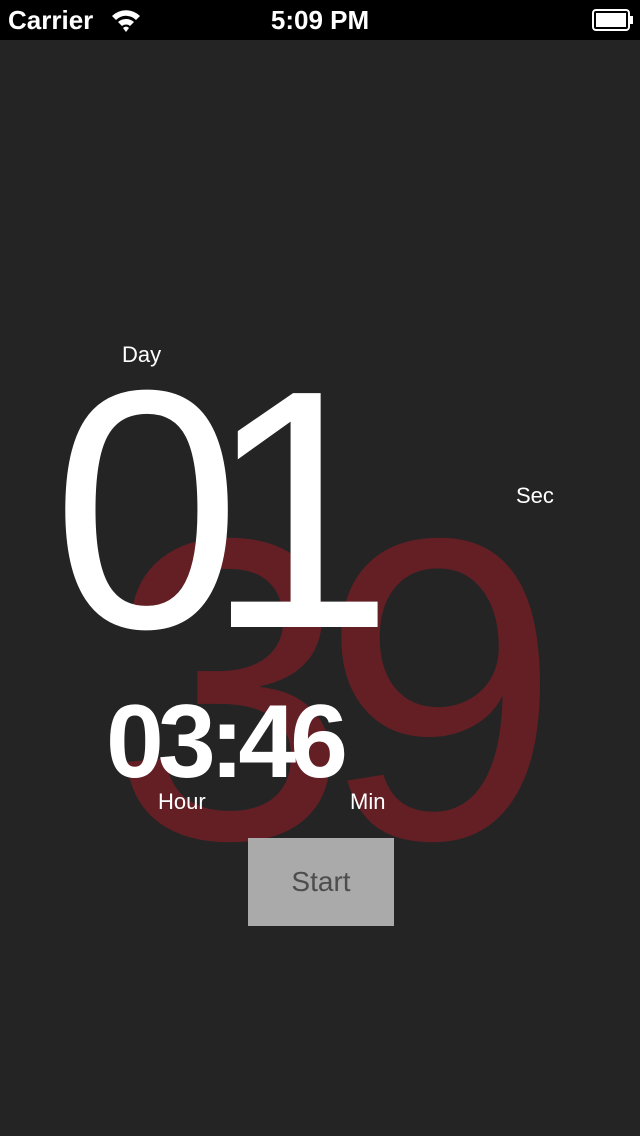 The image size is (640, 1136). Describe the element at coordinates (368, 801) in the screenshot. I see `minute-label: Min` at that location.